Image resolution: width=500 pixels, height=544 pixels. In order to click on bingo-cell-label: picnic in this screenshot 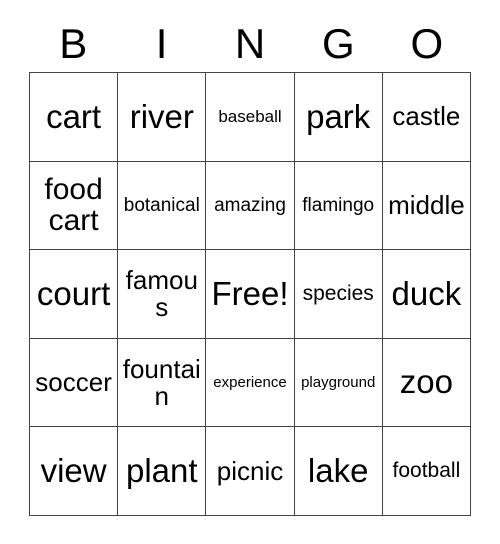, I will do `click(250, 470)`.